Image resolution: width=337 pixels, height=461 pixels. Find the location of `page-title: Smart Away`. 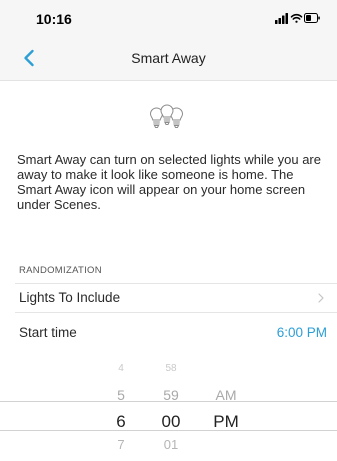

page-title: Smart Away is located at coordinates (168, 58).